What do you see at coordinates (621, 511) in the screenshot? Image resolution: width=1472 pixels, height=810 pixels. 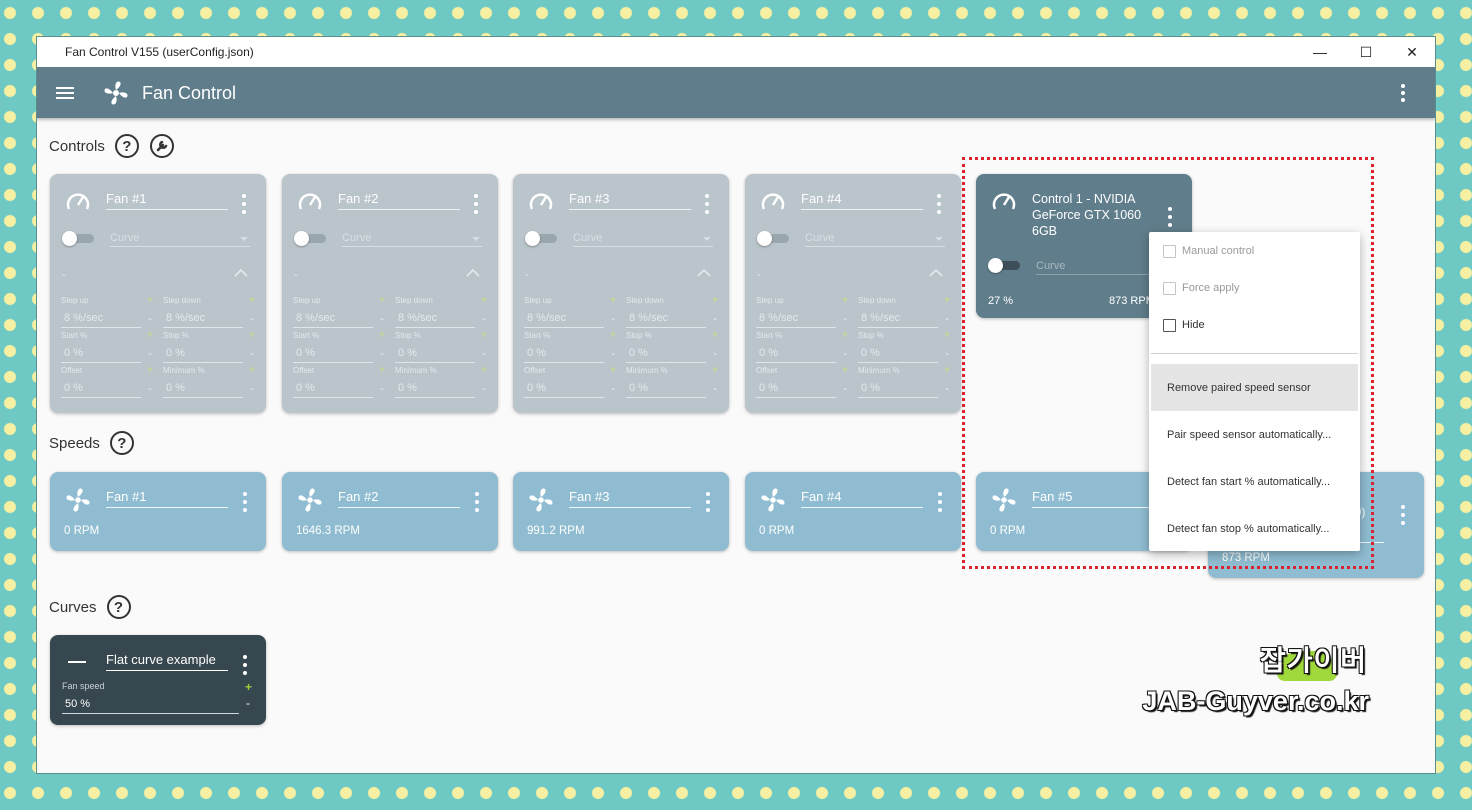 I see `speed-card-fan-3: Fan #3 991.2 RPM` at bounding box center [621, 511].